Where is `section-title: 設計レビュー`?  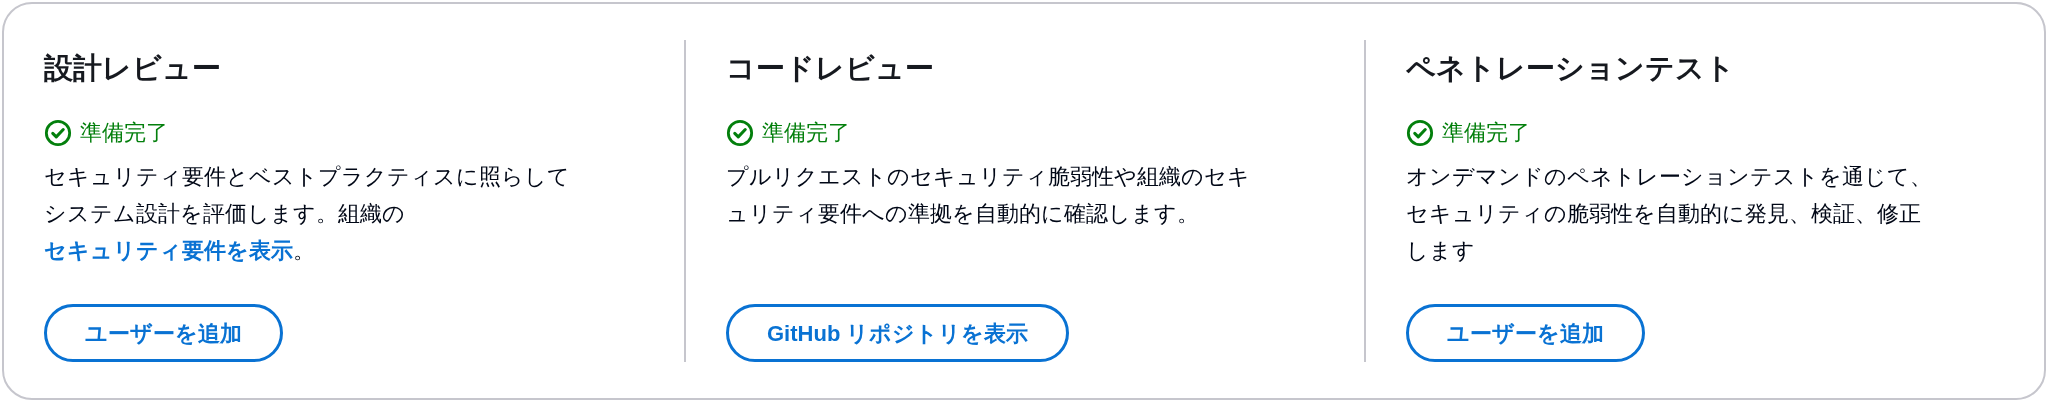 section-title: 設計レビュー is located at coordinates (132, 68).